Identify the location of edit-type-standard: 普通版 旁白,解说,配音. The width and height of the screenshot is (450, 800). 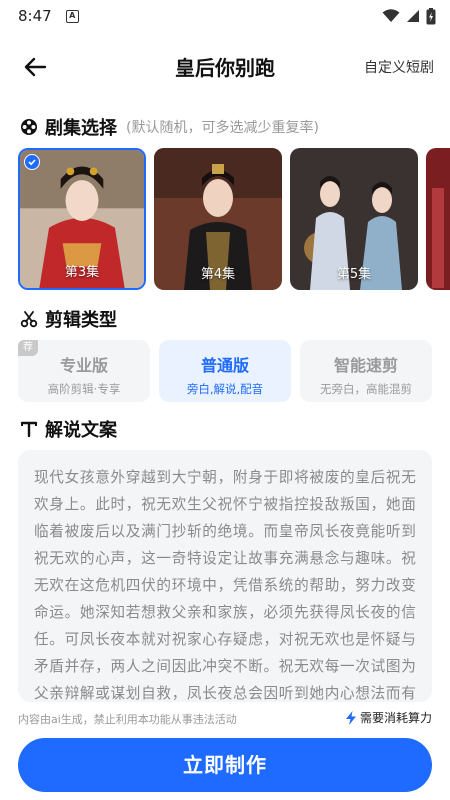
(225, 371).